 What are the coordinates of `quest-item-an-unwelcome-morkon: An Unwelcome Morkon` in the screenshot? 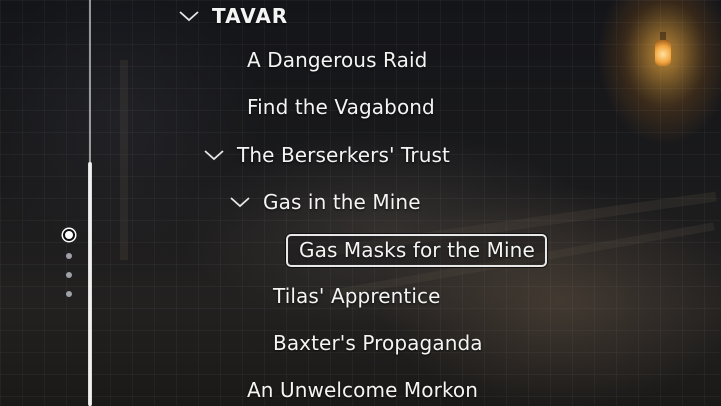 It's located at (362, 390).